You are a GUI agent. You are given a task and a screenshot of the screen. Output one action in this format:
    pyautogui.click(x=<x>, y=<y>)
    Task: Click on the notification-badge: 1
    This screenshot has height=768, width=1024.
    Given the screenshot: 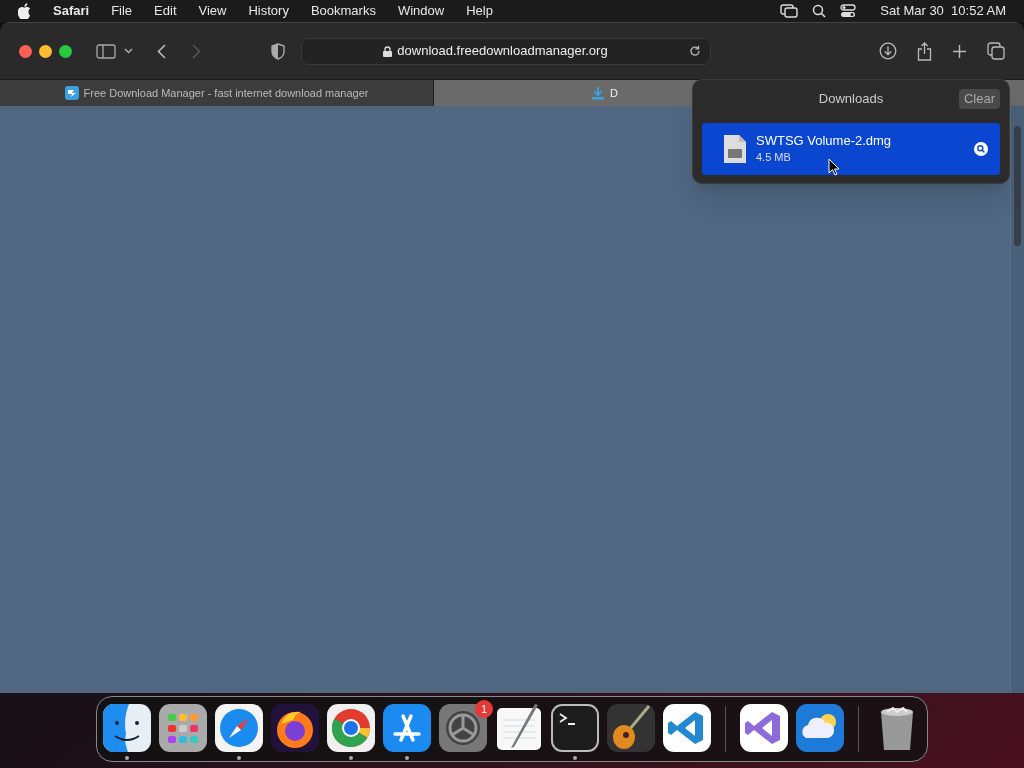 What is the action you would take?
    pyautogui.click(x=484, y=709)
    